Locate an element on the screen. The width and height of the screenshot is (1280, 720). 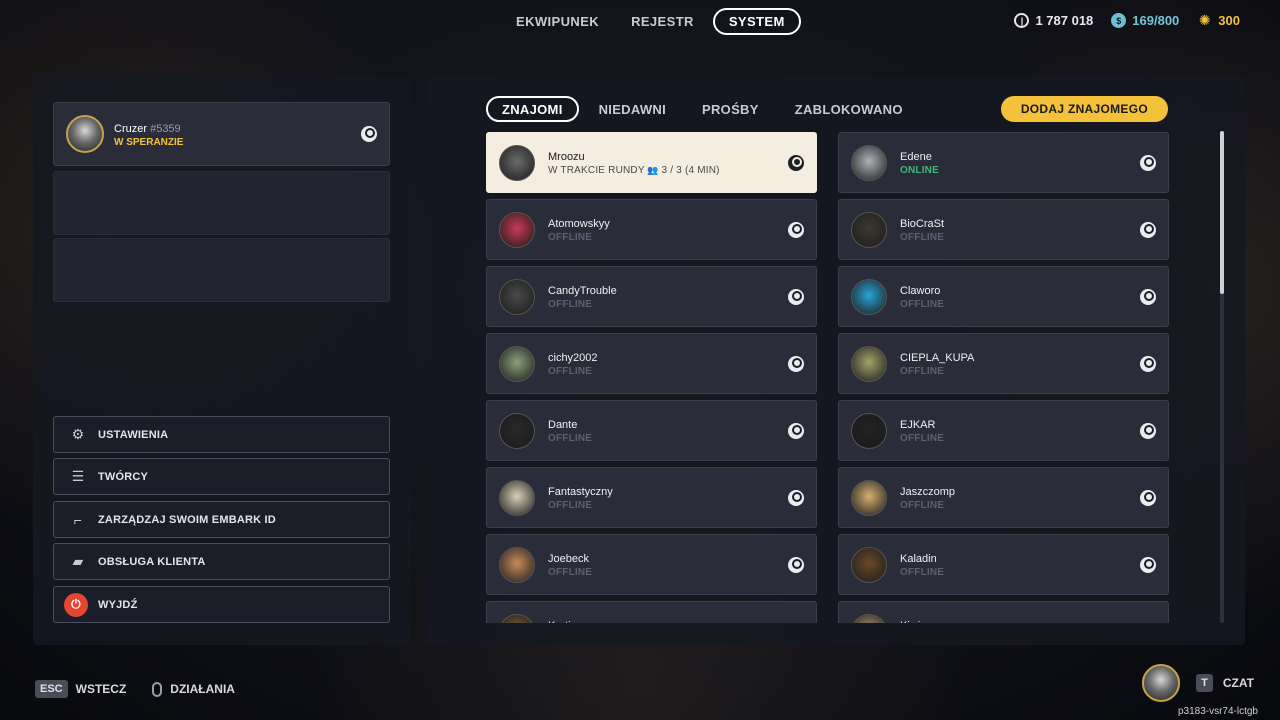
friend-name: Dante is located at coordinates (563, 425).